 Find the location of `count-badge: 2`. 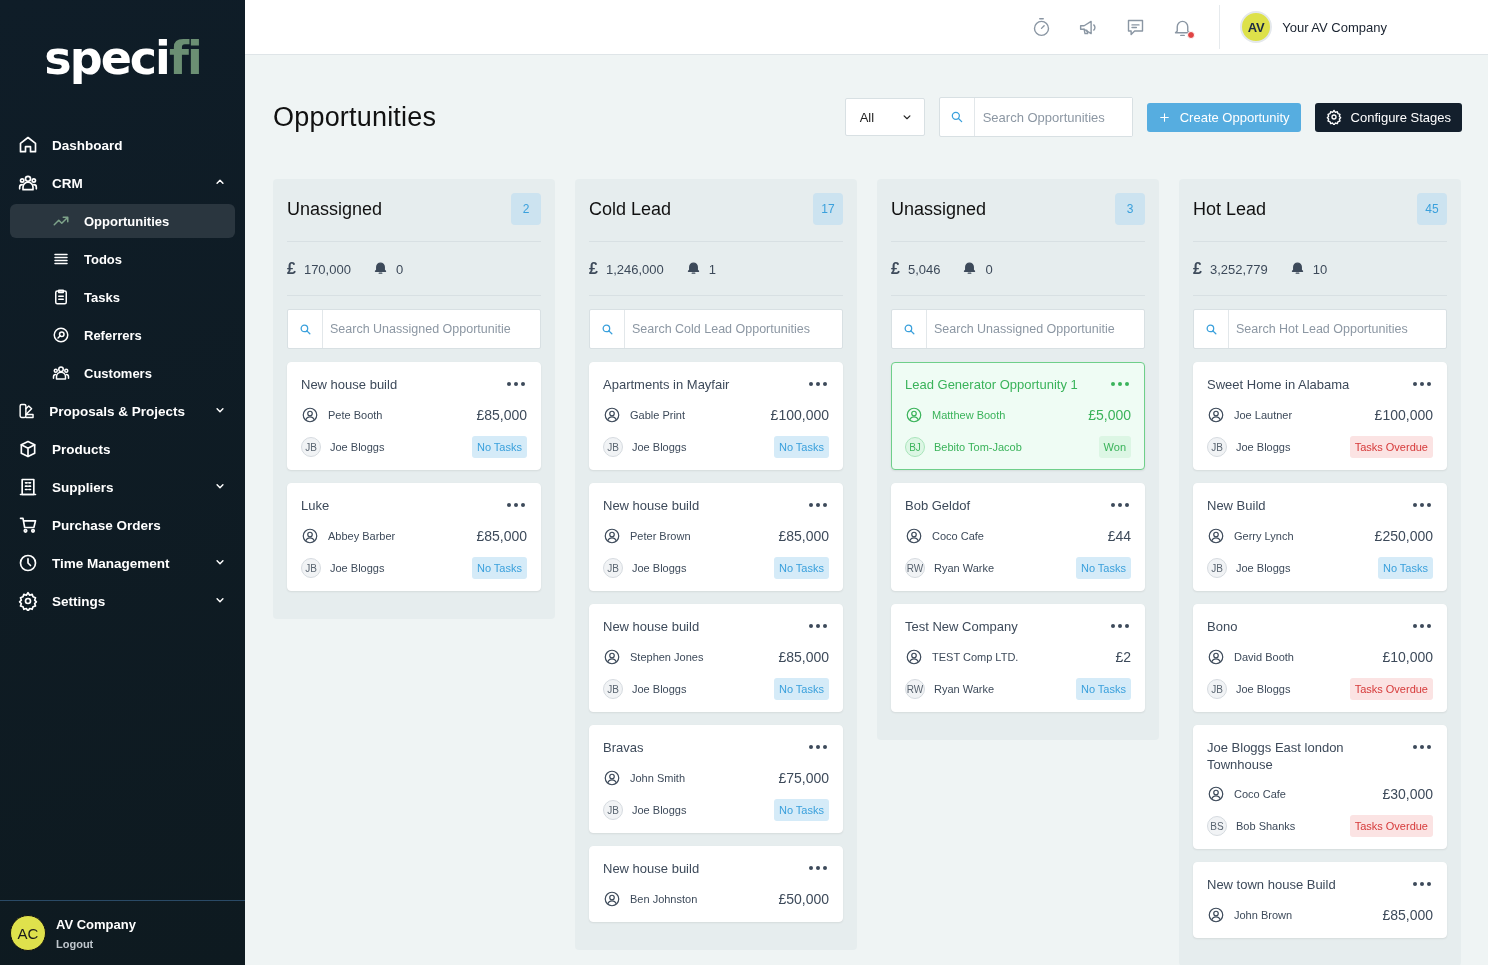

count-badge: 2 is located at coordinates (526, 209).